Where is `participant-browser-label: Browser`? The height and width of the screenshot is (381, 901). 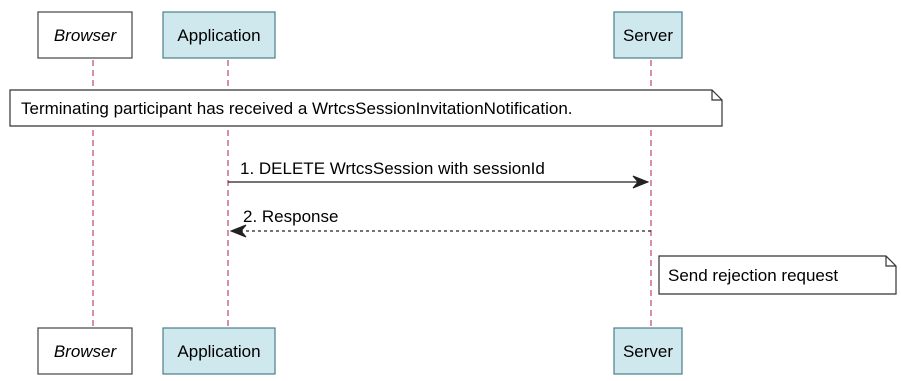
participant-browser-label: Browser is located at coordinates (86, 35).